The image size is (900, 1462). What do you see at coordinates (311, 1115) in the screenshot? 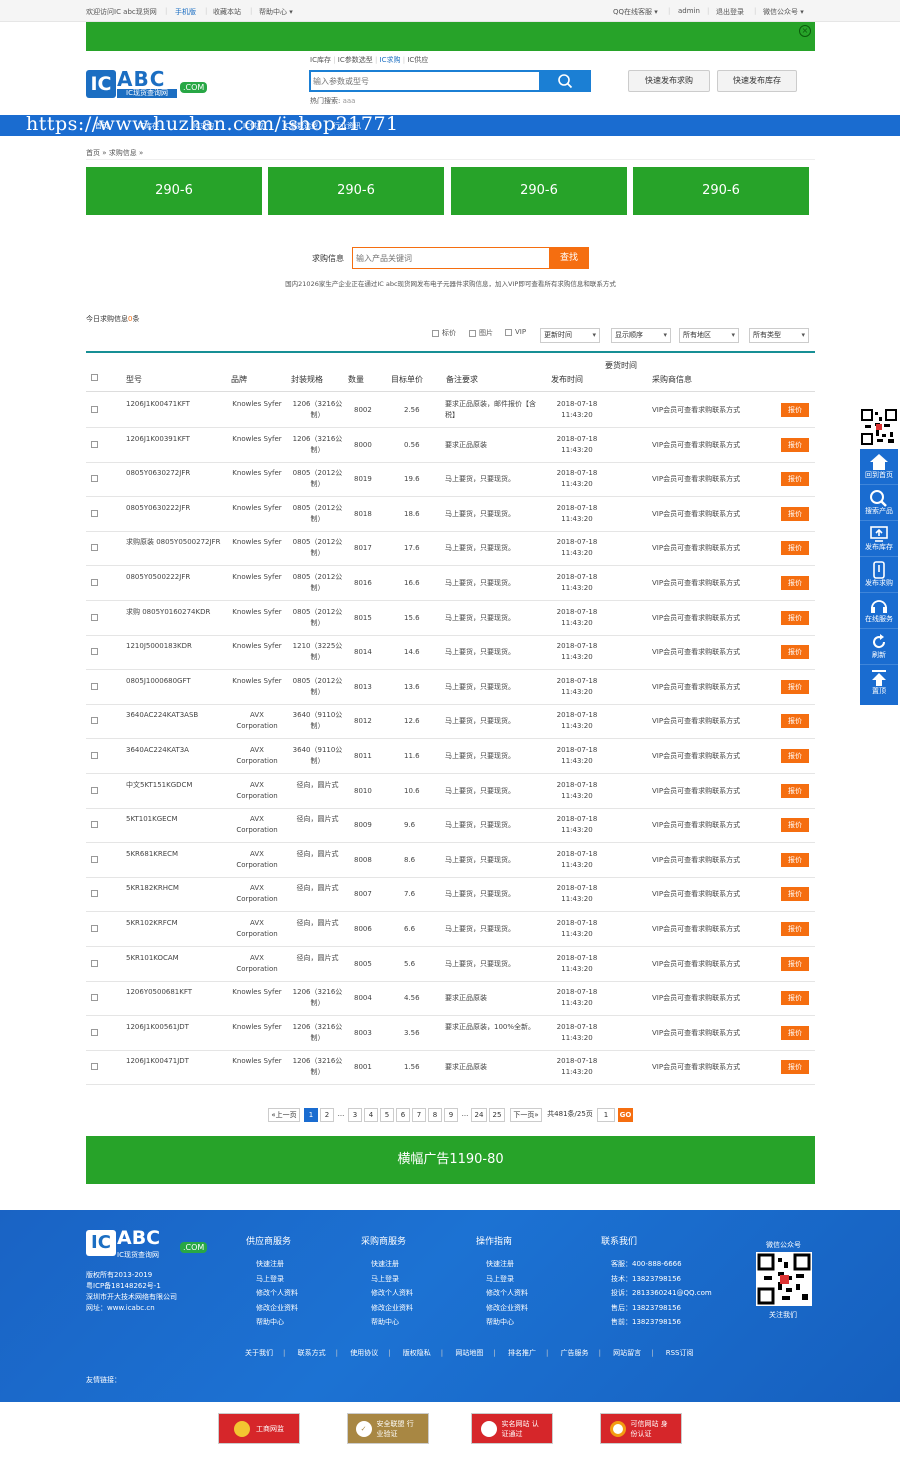
I see `page-button: 1` at bounding box center [311, 1115].